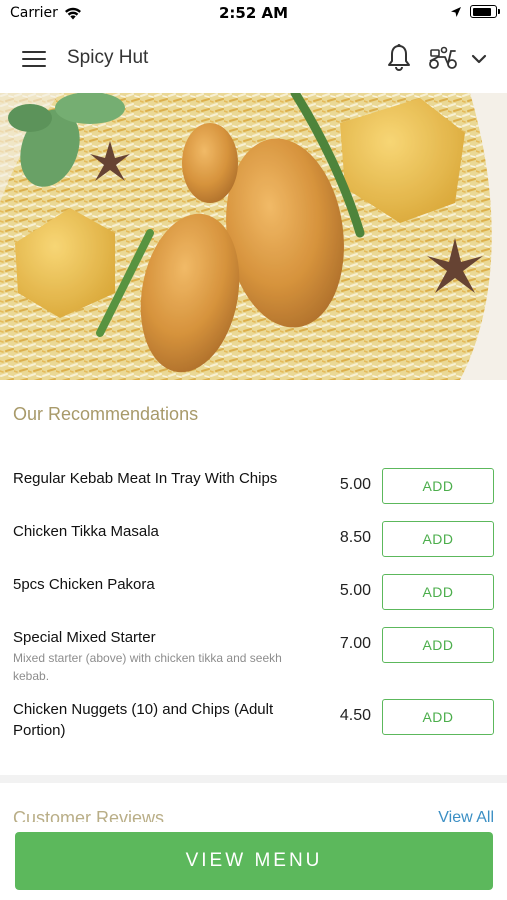 Image resolution: width=507 pixels, height=900 pixels. What do you see at coordinates (253, 779) in the screenshot?
I see `section-divider` at bounding box center [253, 779].